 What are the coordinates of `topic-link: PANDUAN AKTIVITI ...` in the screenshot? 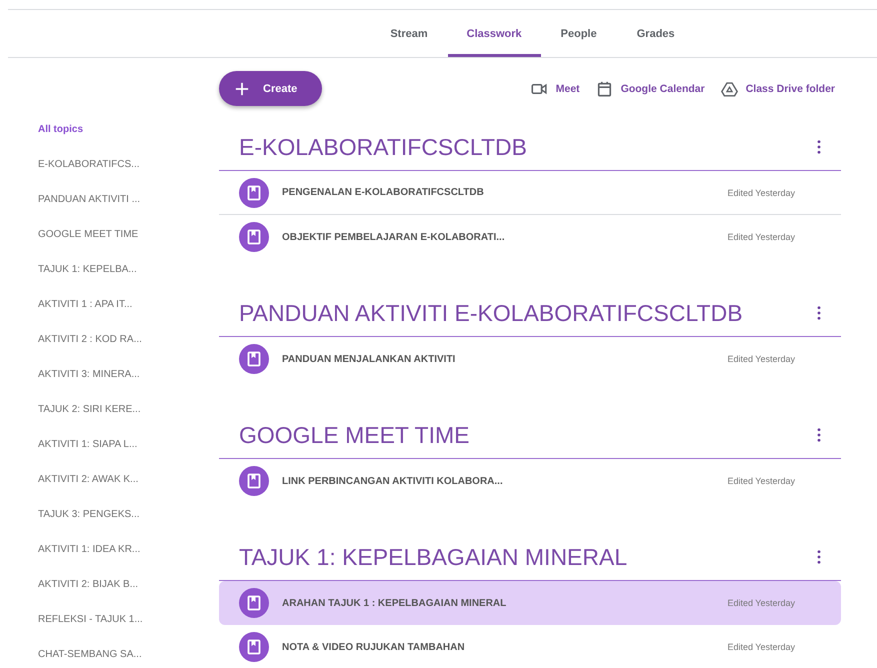 It's located at (128, 210).